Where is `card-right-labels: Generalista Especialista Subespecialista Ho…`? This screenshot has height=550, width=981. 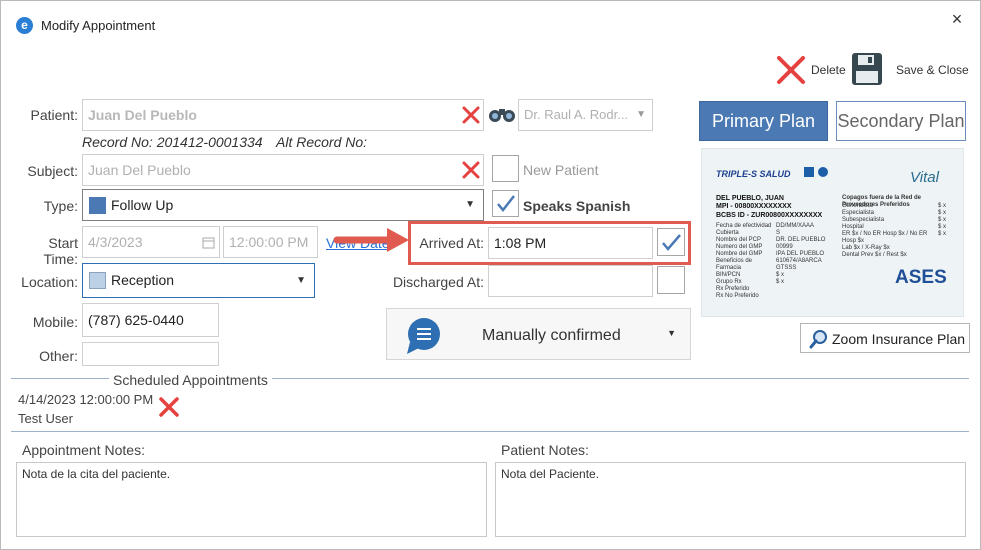 card-right-labels: Generalista Especialista Subespecialista Ho… is located at coordinates (890, 231).